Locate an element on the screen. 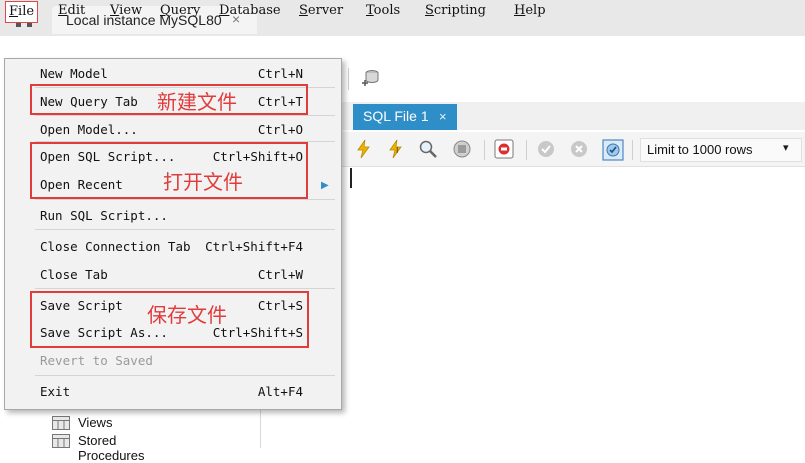  menu-view: View is located at coordinates (126, 10).